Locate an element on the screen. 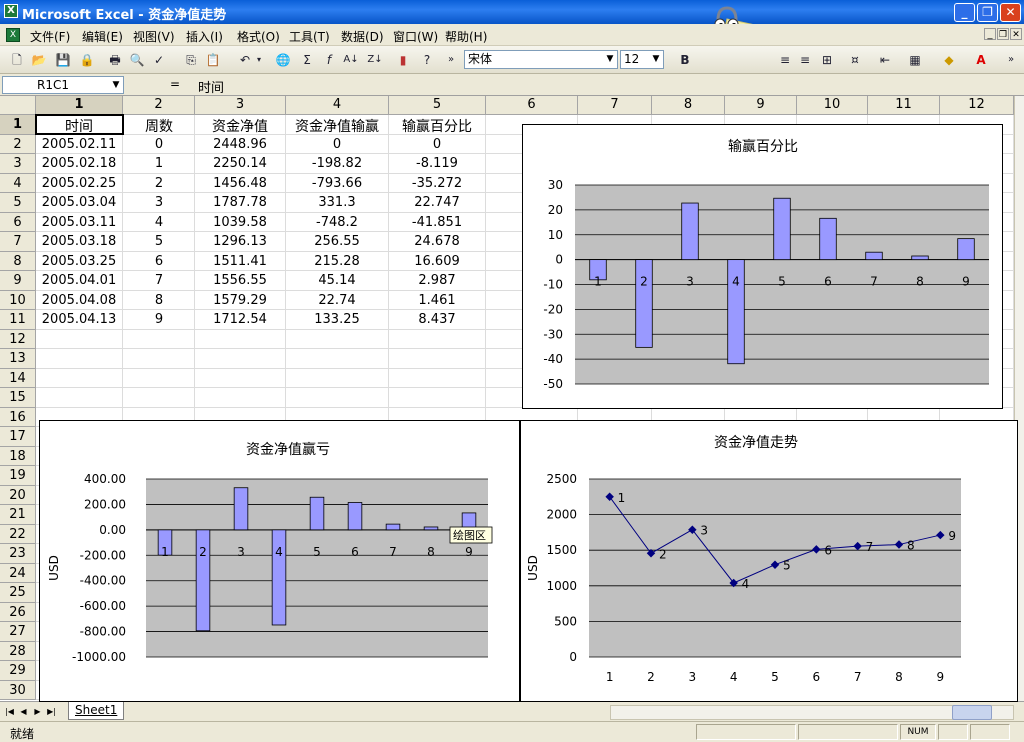 This screenshot has width=1024, height=742. print-preview-icon: 🔍 is located at coordinates (137, 60).